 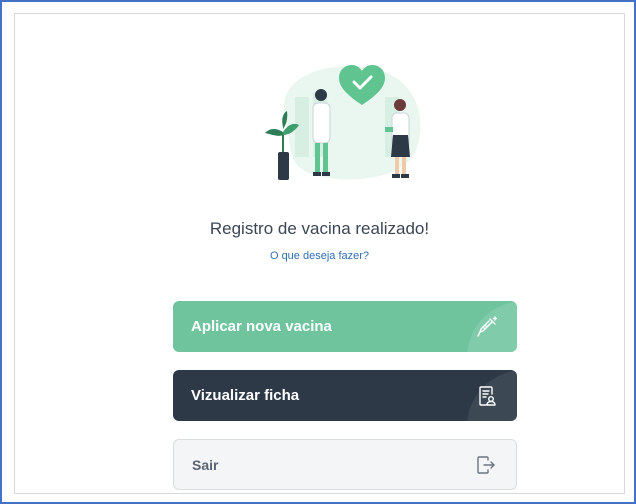 What do you see at coordinates (486, 464) in the screenshot?
I see `logout-icon` at bounding box center [486, 464].